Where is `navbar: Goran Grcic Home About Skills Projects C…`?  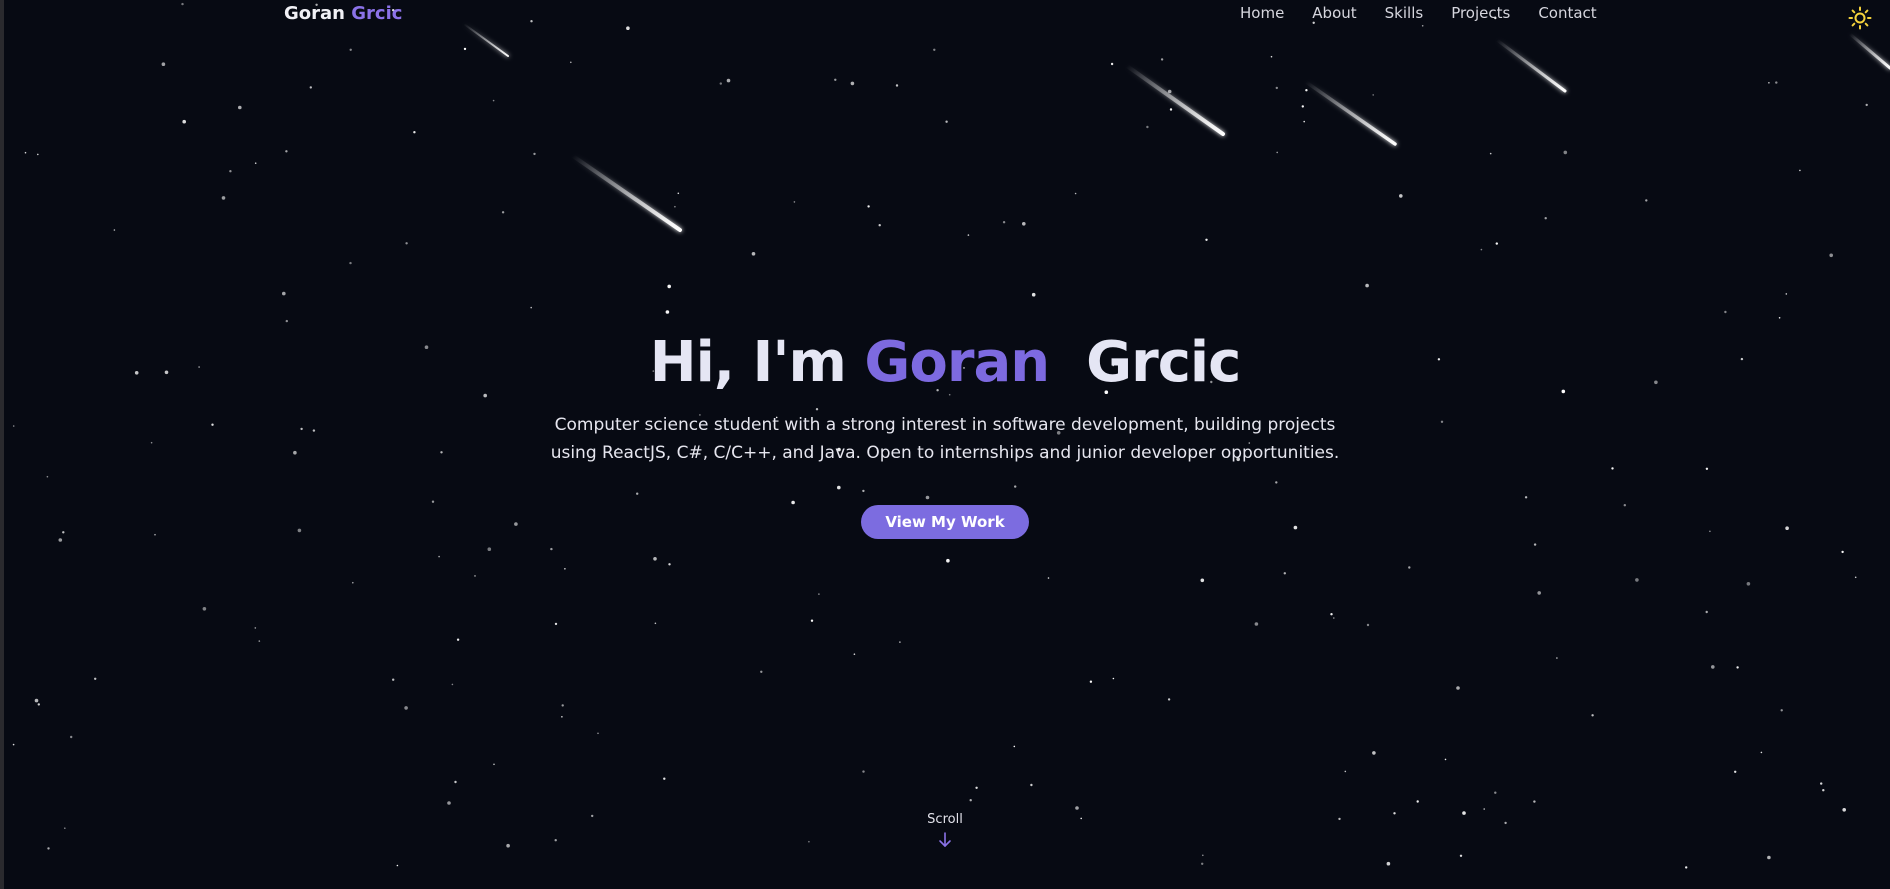
navbar: Goran Grcic Home About Skills Projects C… is located at coordinates (945, 15).